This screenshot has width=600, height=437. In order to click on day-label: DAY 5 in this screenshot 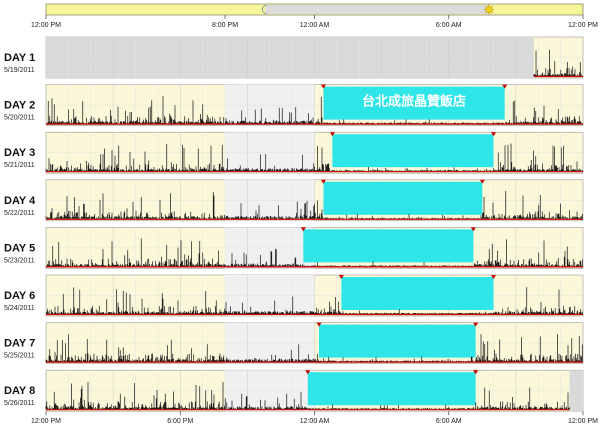, I will do `click(19, 248)`.